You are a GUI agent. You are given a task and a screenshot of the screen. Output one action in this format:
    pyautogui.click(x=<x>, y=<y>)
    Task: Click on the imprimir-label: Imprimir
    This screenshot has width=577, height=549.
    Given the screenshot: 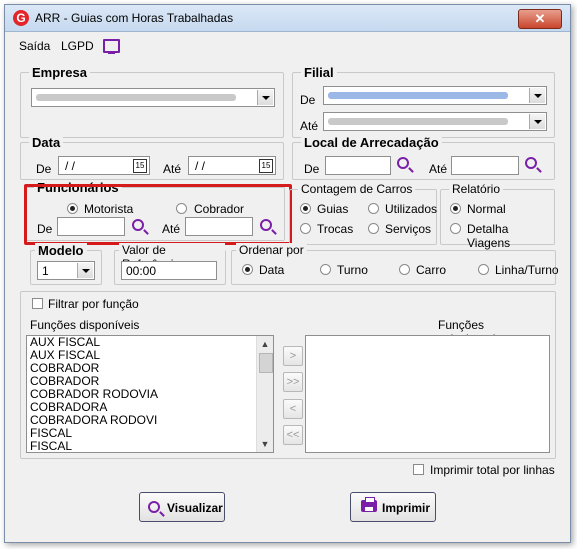 What is the action you would take?
    pyautogui.click(x=406, y=508)
    